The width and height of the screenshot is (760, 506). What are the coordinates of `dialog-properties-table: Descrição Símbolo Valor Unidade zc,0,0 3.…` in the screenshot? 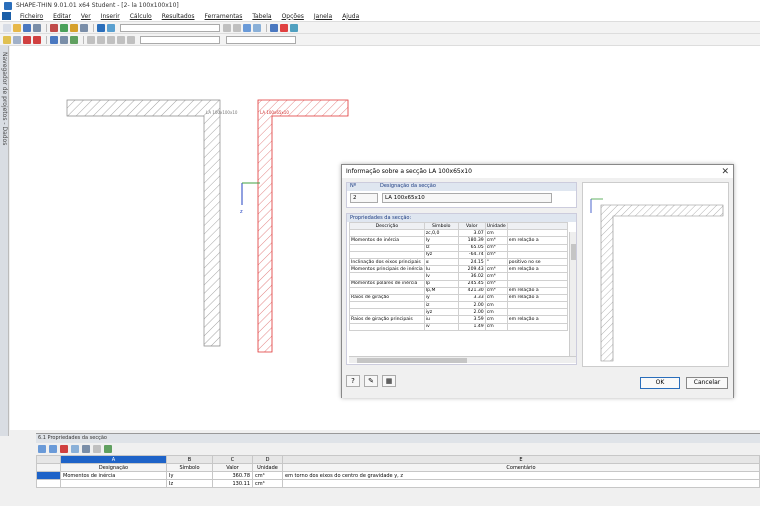 It's located at (458, 276).